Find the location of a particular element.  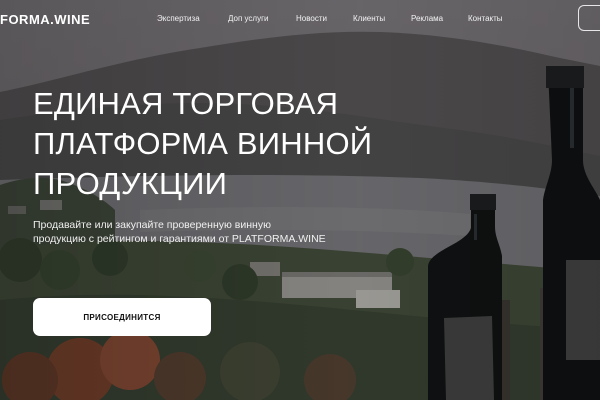

nav-item-contacts: Контакты is located at coordinates (485, 18).